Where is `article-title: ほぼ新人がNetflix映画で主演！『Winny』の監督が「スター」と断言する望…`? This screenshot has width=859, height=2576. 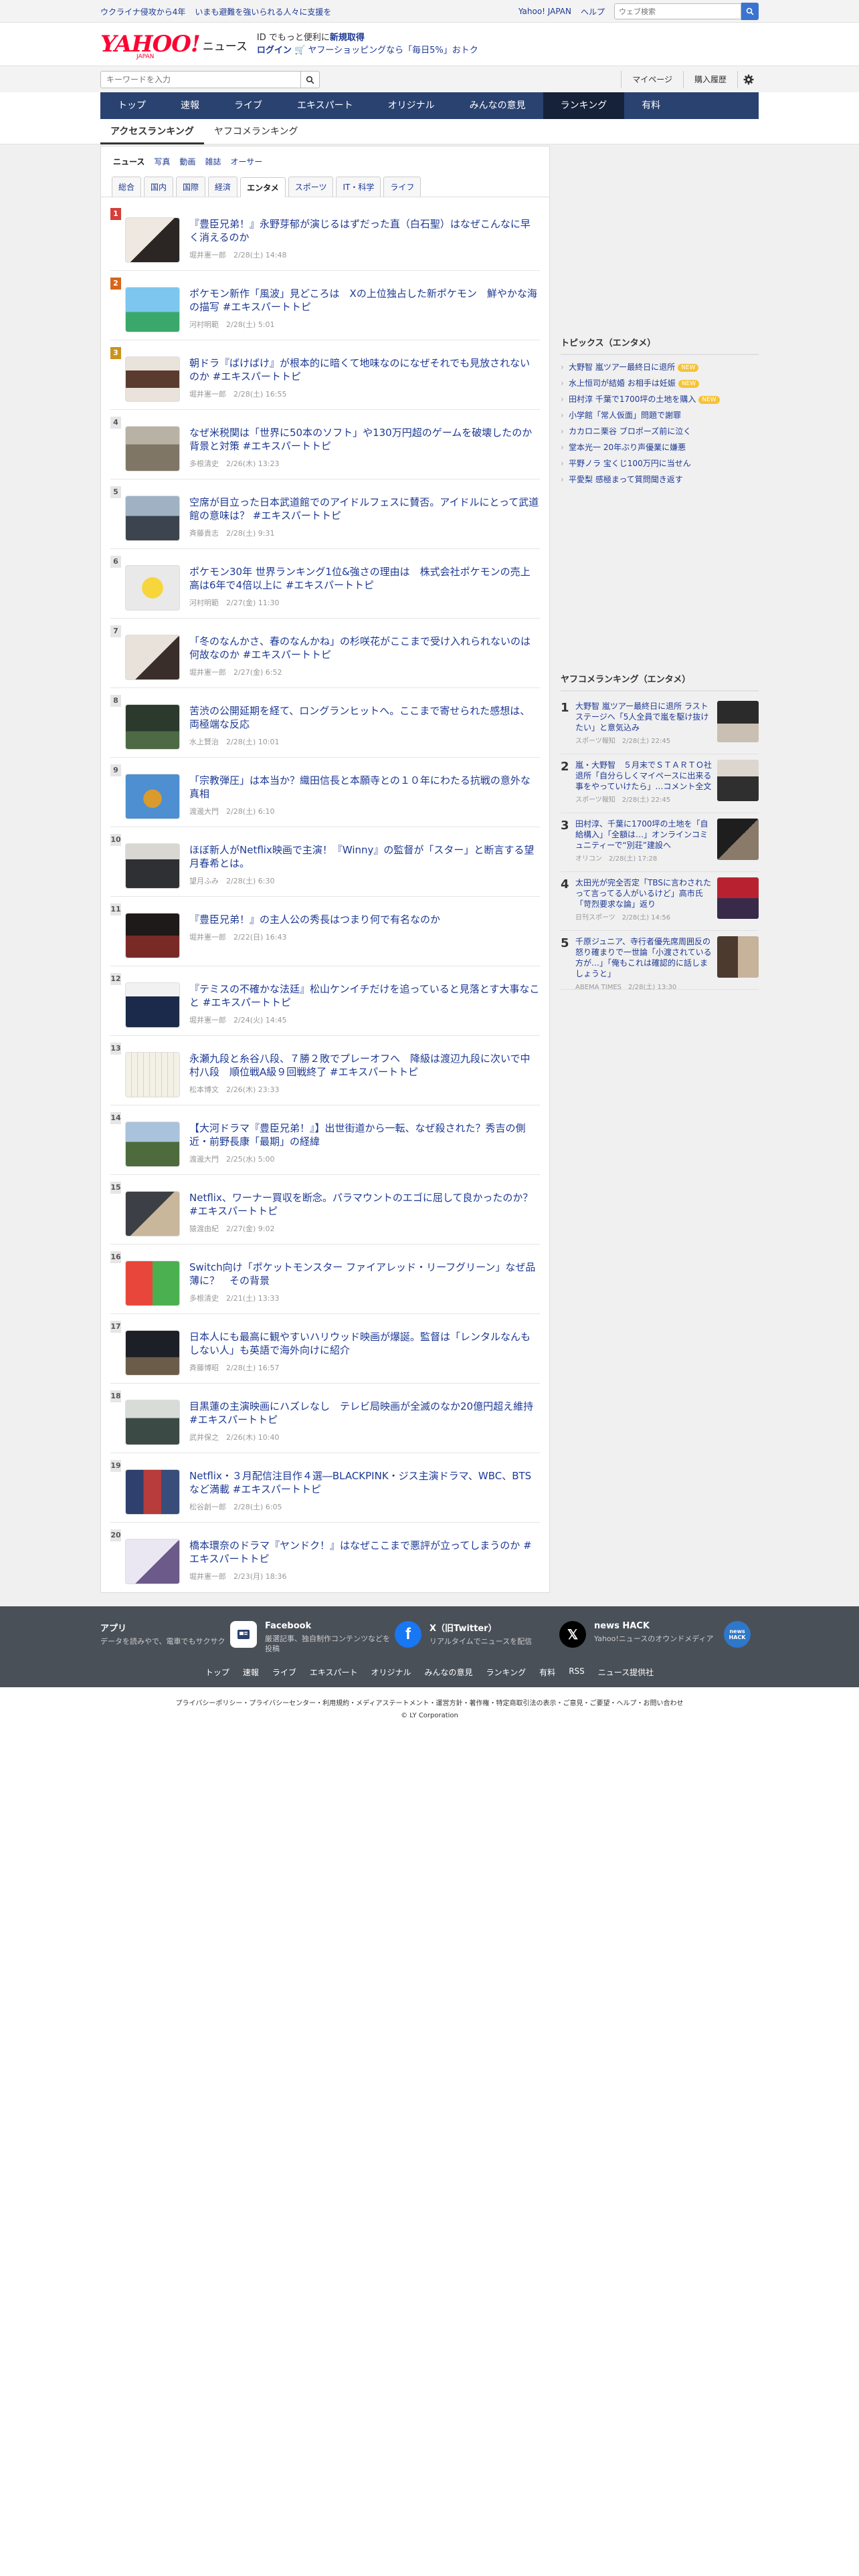
article-title: ほぼ新人がNetflix映画で主演！『Winny』の監督が「スター」と断言する望… is located at coordinates (364, 856).